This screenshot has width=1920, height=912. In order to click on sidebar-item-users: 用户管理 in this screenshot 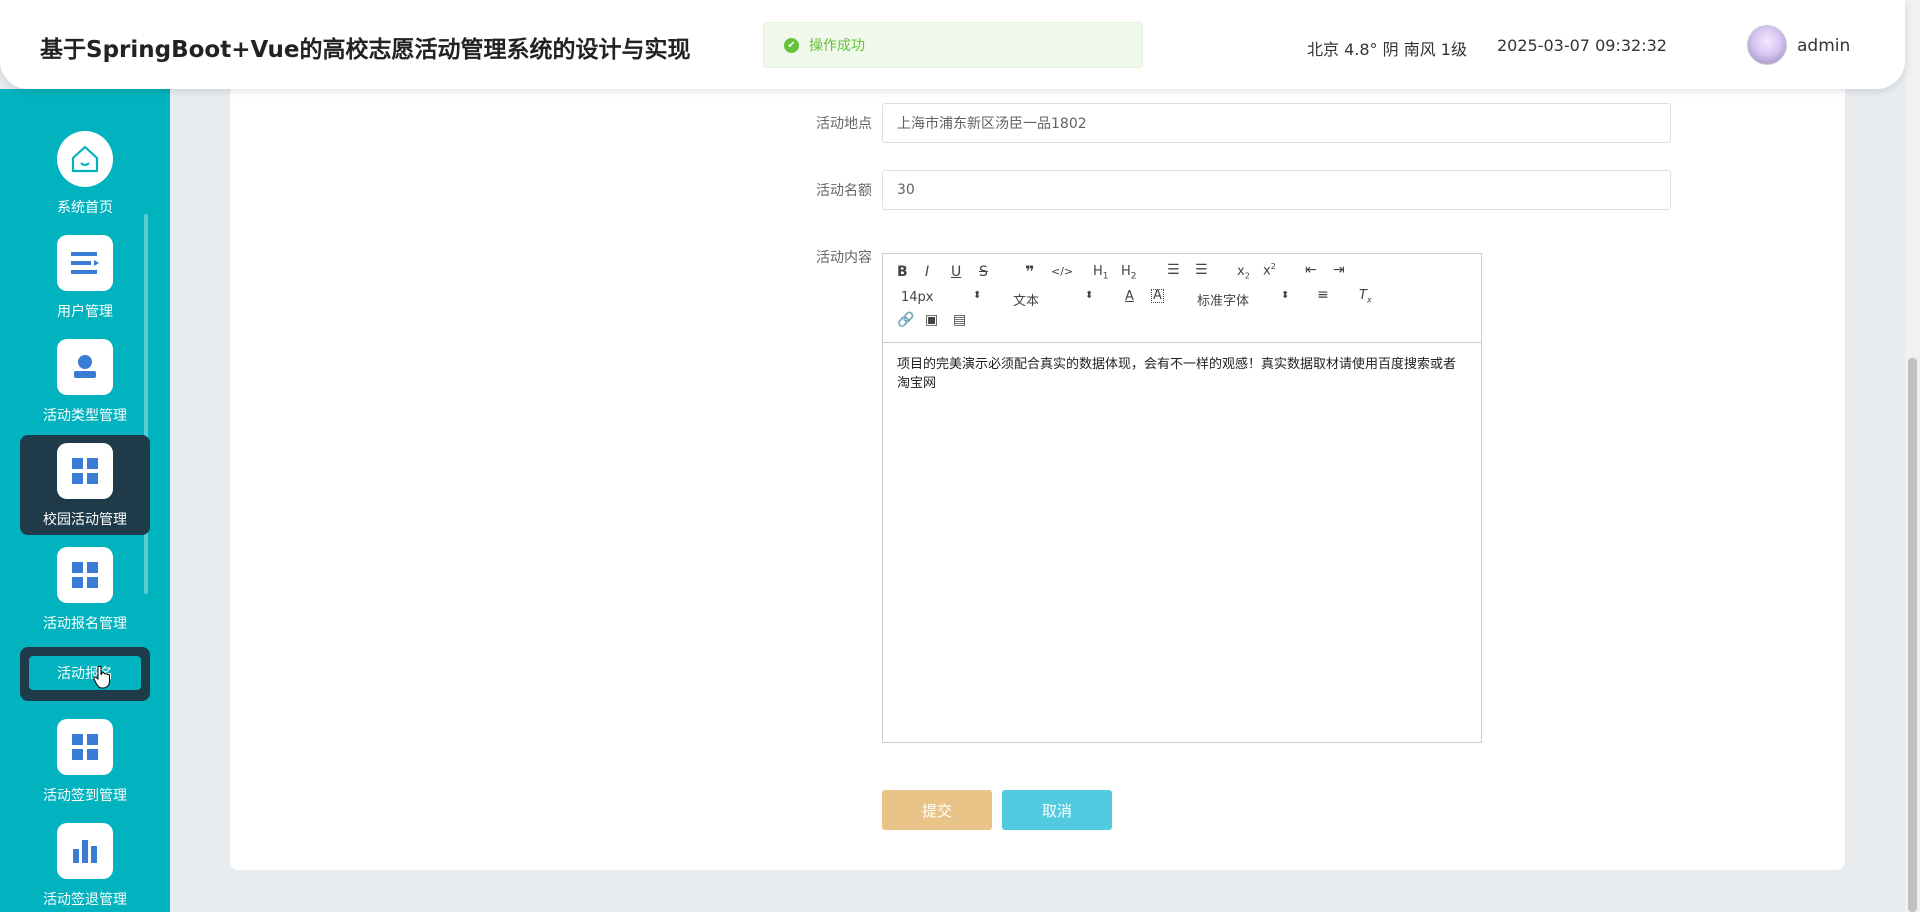, I will do `click(85, 277)`.